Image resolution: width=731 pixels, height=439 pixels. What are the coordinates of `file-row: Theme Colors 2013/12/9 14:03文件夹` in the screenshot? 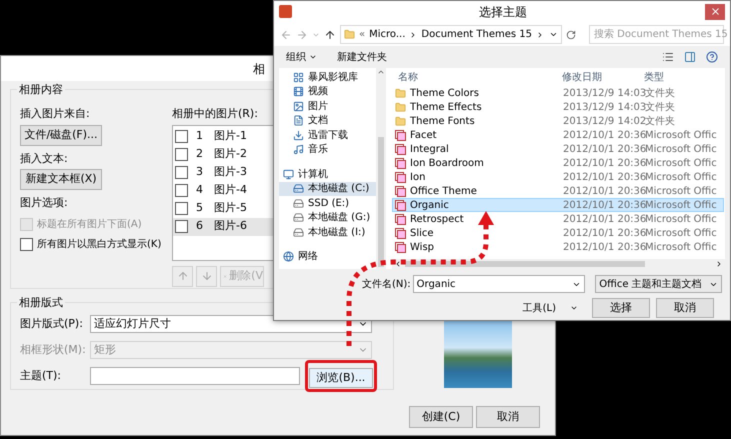 It's located at (558, 93).